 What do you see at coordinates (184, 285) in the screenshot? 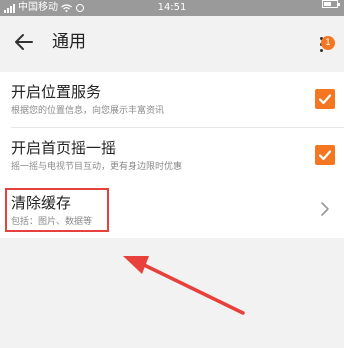
I see `annotation-arrow` at bounding box center [184, 285].